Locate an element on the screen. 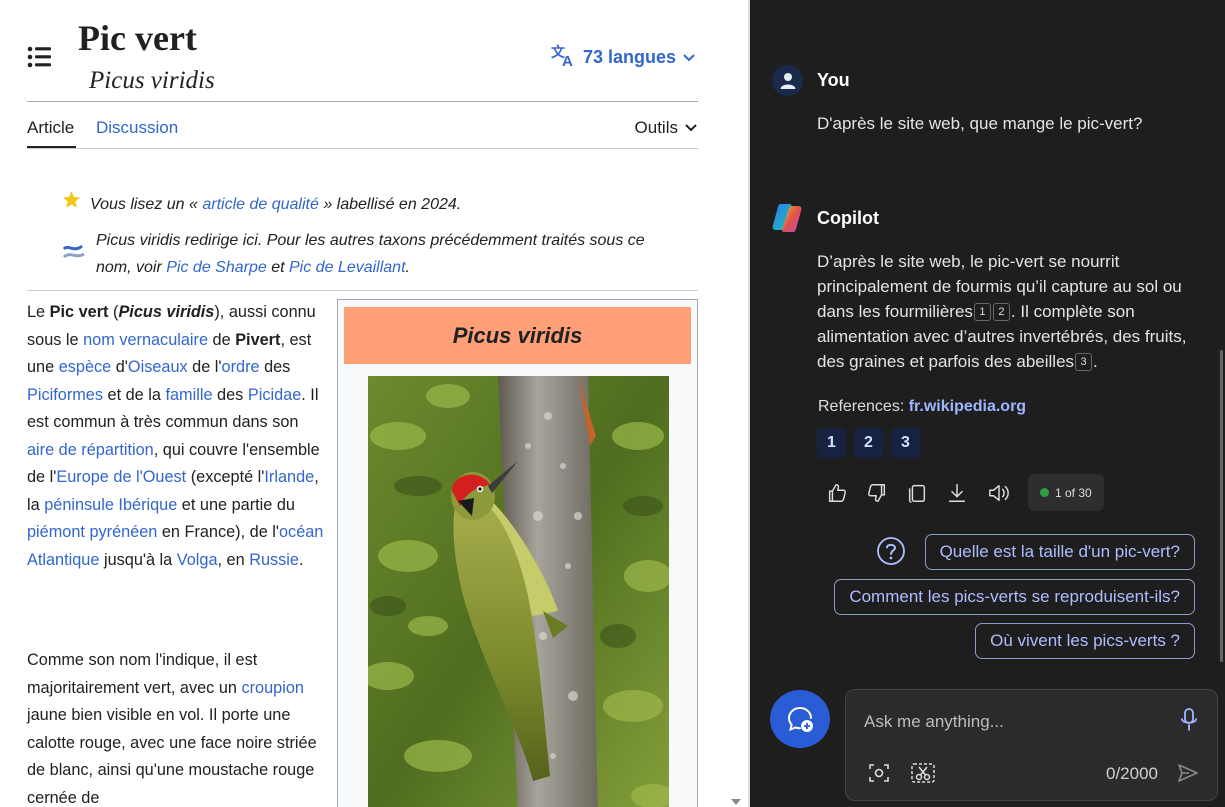  tab-article: Article is located at coordinates (50, 128).